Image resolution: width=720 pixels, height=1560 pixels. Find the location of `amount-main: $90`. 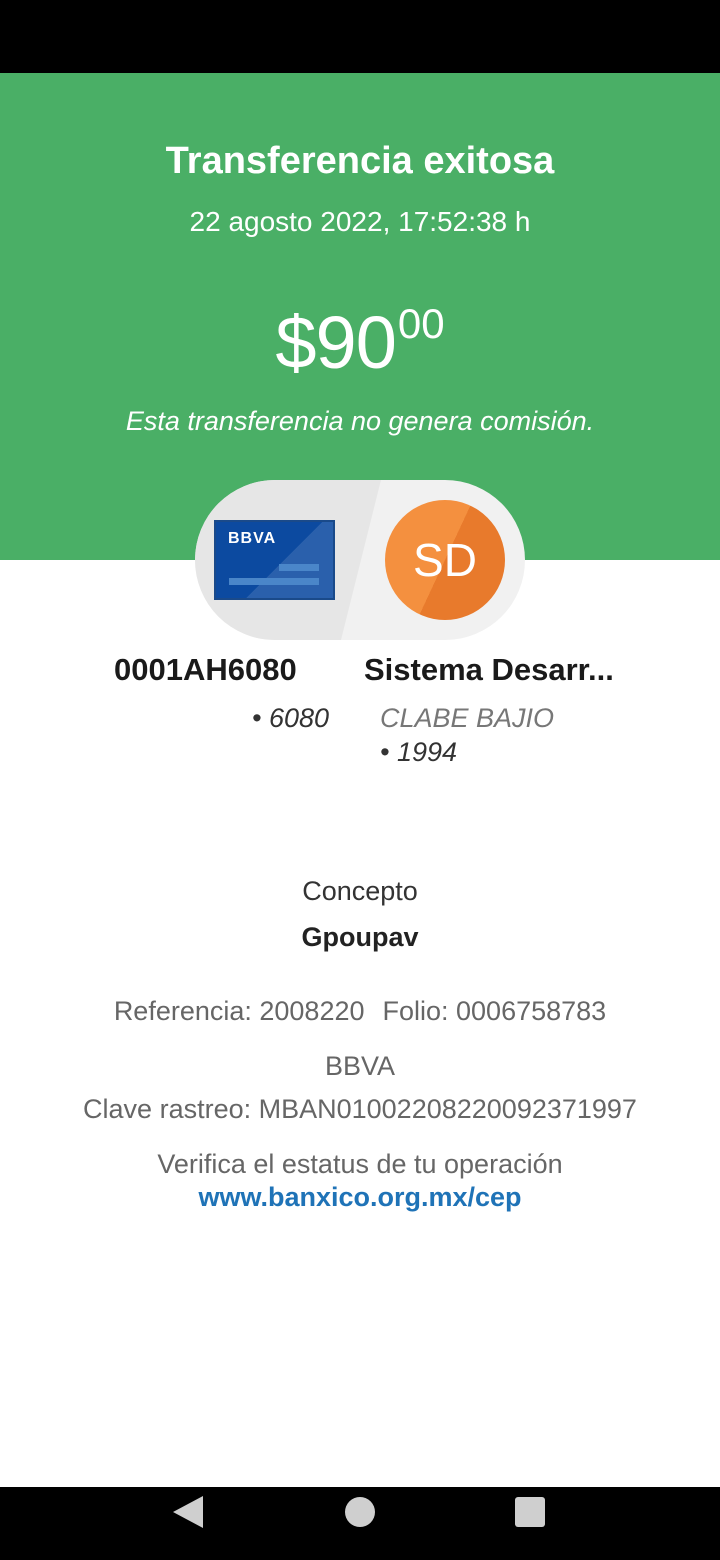

amount-main: $90 is located at coordinates (335, 342).